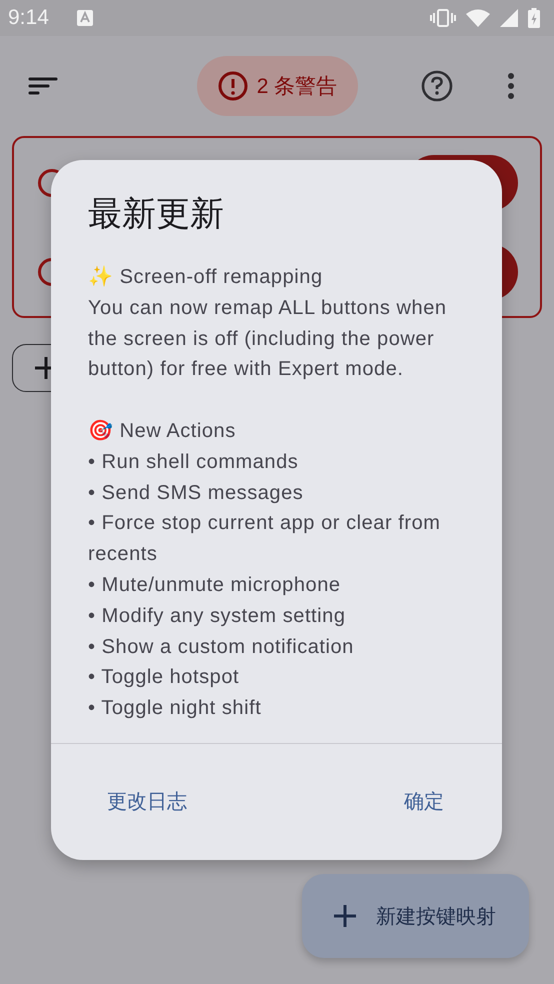 The width and height of the screenshot is (554, 984). What do you see at coordinates (215, 585) in the screenshot?
I see `changelog-text: • Mute/unmute microphone` at bounding box center [215, 585].